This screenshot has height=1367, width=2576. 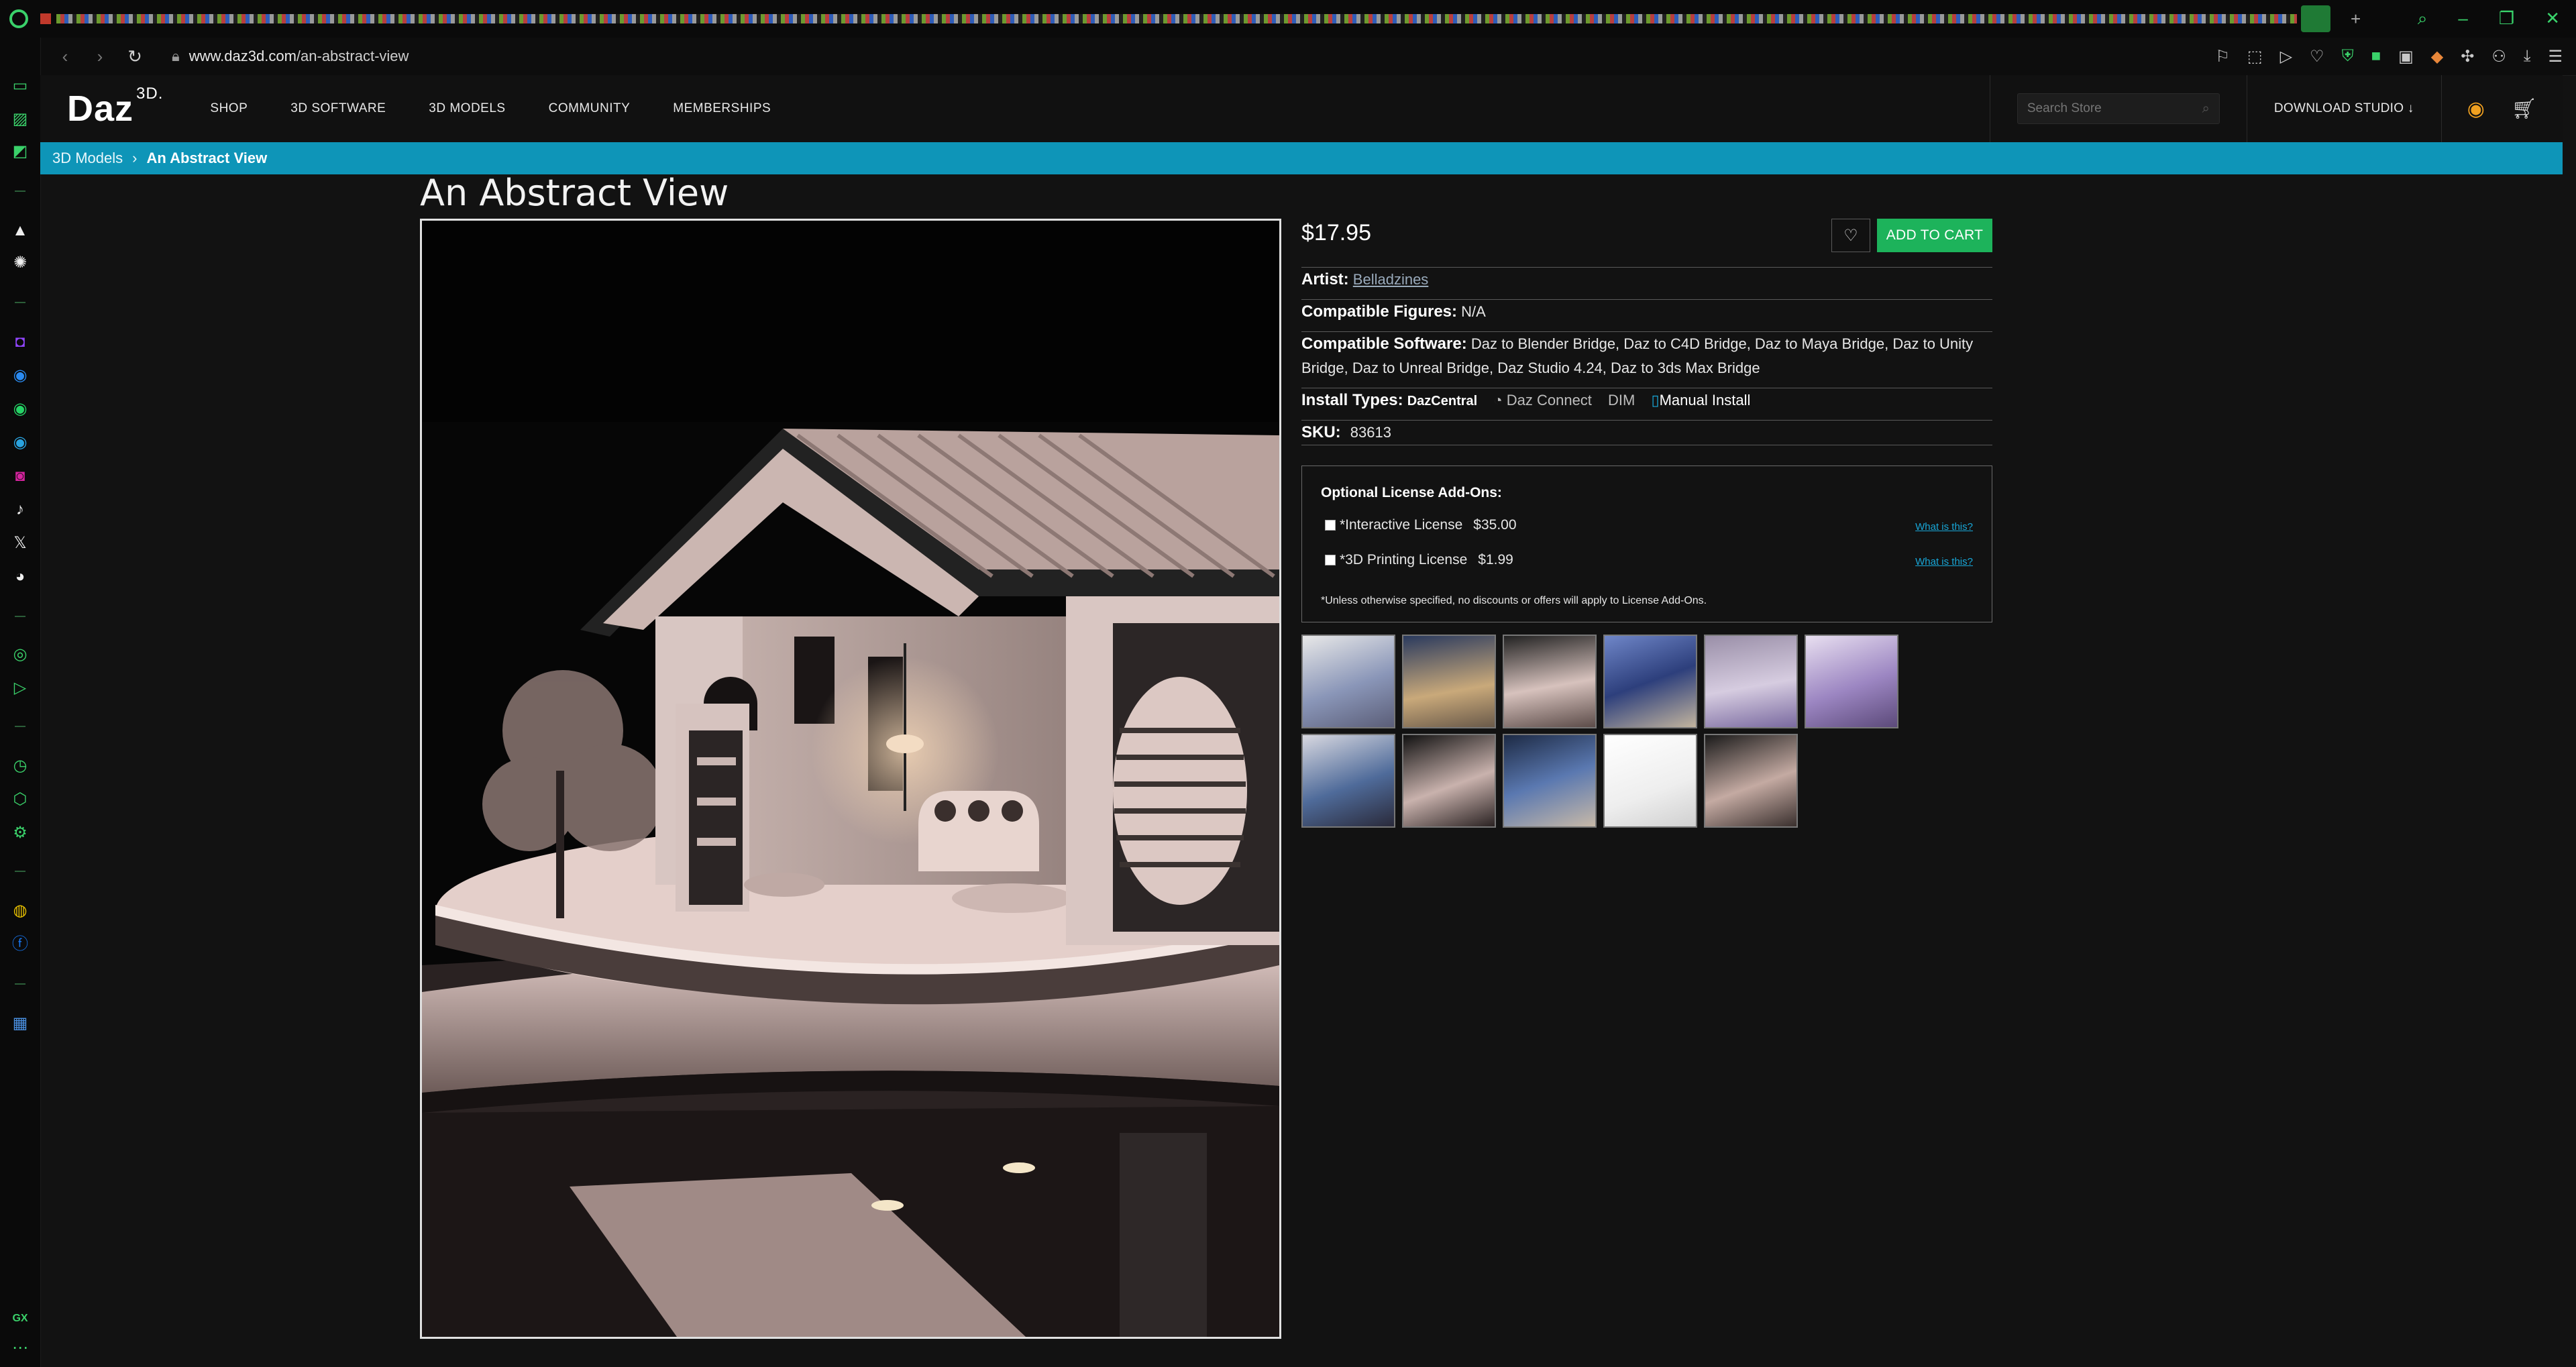 What do you see at coordinates (20, 443) in the screenshot?
I see `telegram-icon: ◉` at bounding box center [20, 443].